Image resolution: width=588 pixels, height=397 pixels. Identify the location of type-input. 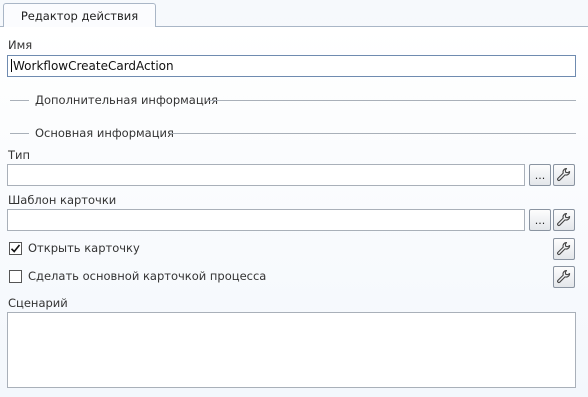
(266, 175).